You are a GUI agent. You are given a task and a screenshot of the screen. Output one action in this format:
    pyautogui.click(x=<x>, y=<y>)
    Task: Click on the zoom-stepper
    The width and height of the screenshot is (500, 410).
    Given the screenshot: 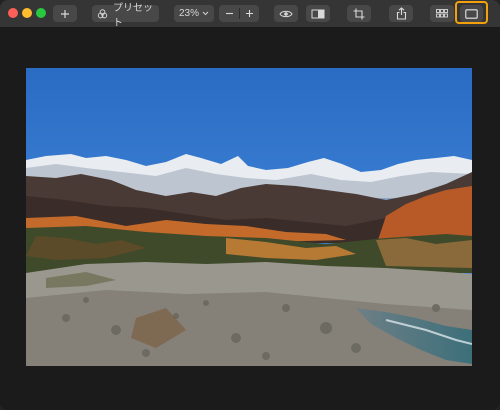 What is the action you would take?
    pyautogui.click(x=239, y=13)
    